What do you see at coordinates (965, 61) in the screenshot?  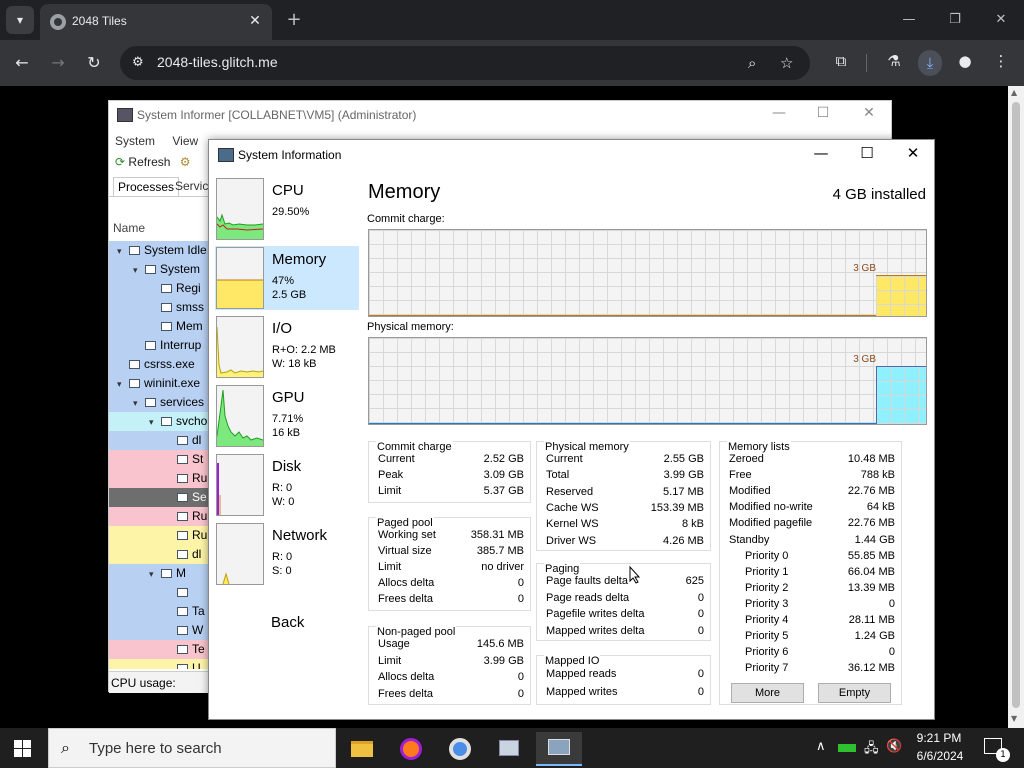 I see `profile-avatar-icon: ●` at bounding box center [965, 61].